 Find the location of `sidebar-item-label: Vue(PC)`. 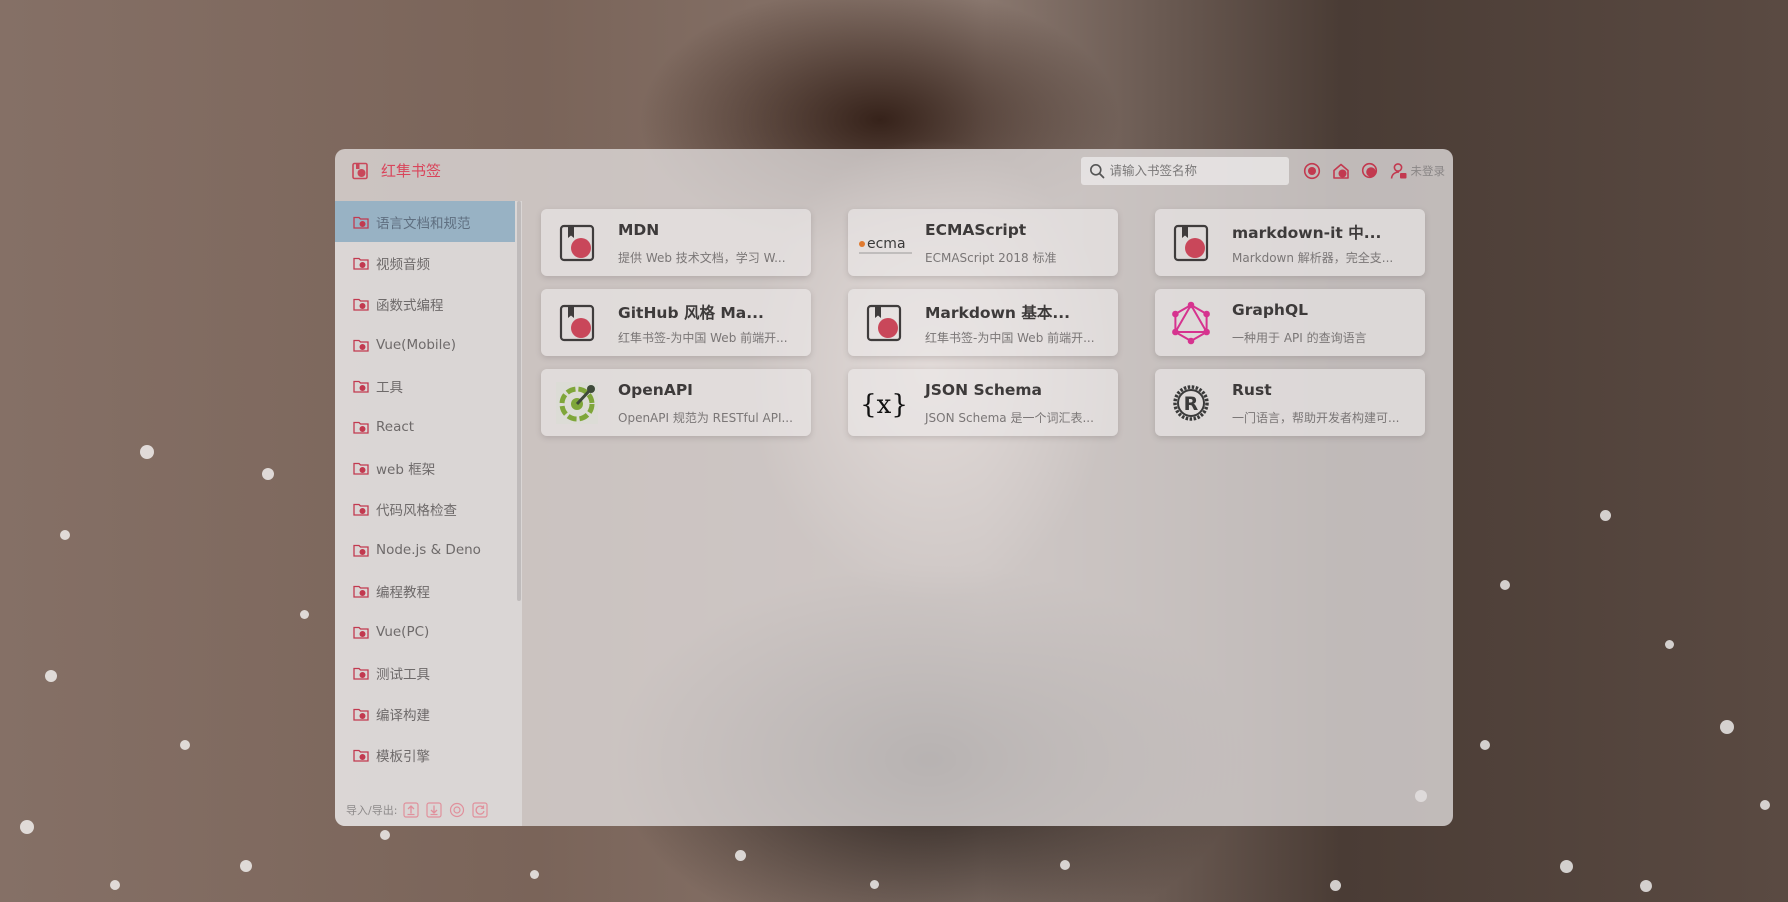

sidebar-item-label: Vue(PC) is located at coordinates (403, 631).